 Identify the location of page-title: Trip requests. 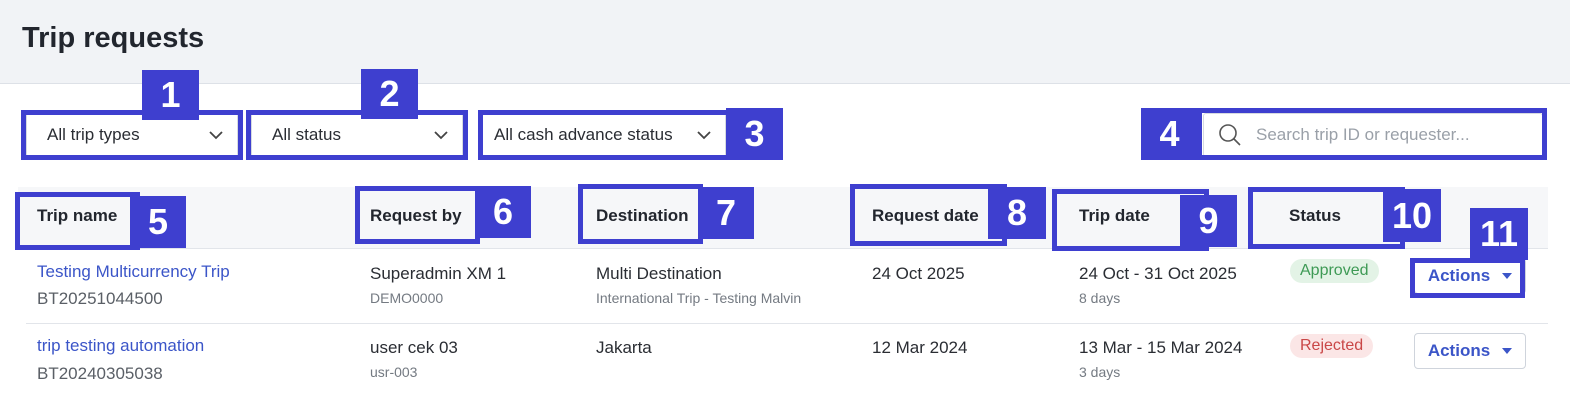
(113, 38).